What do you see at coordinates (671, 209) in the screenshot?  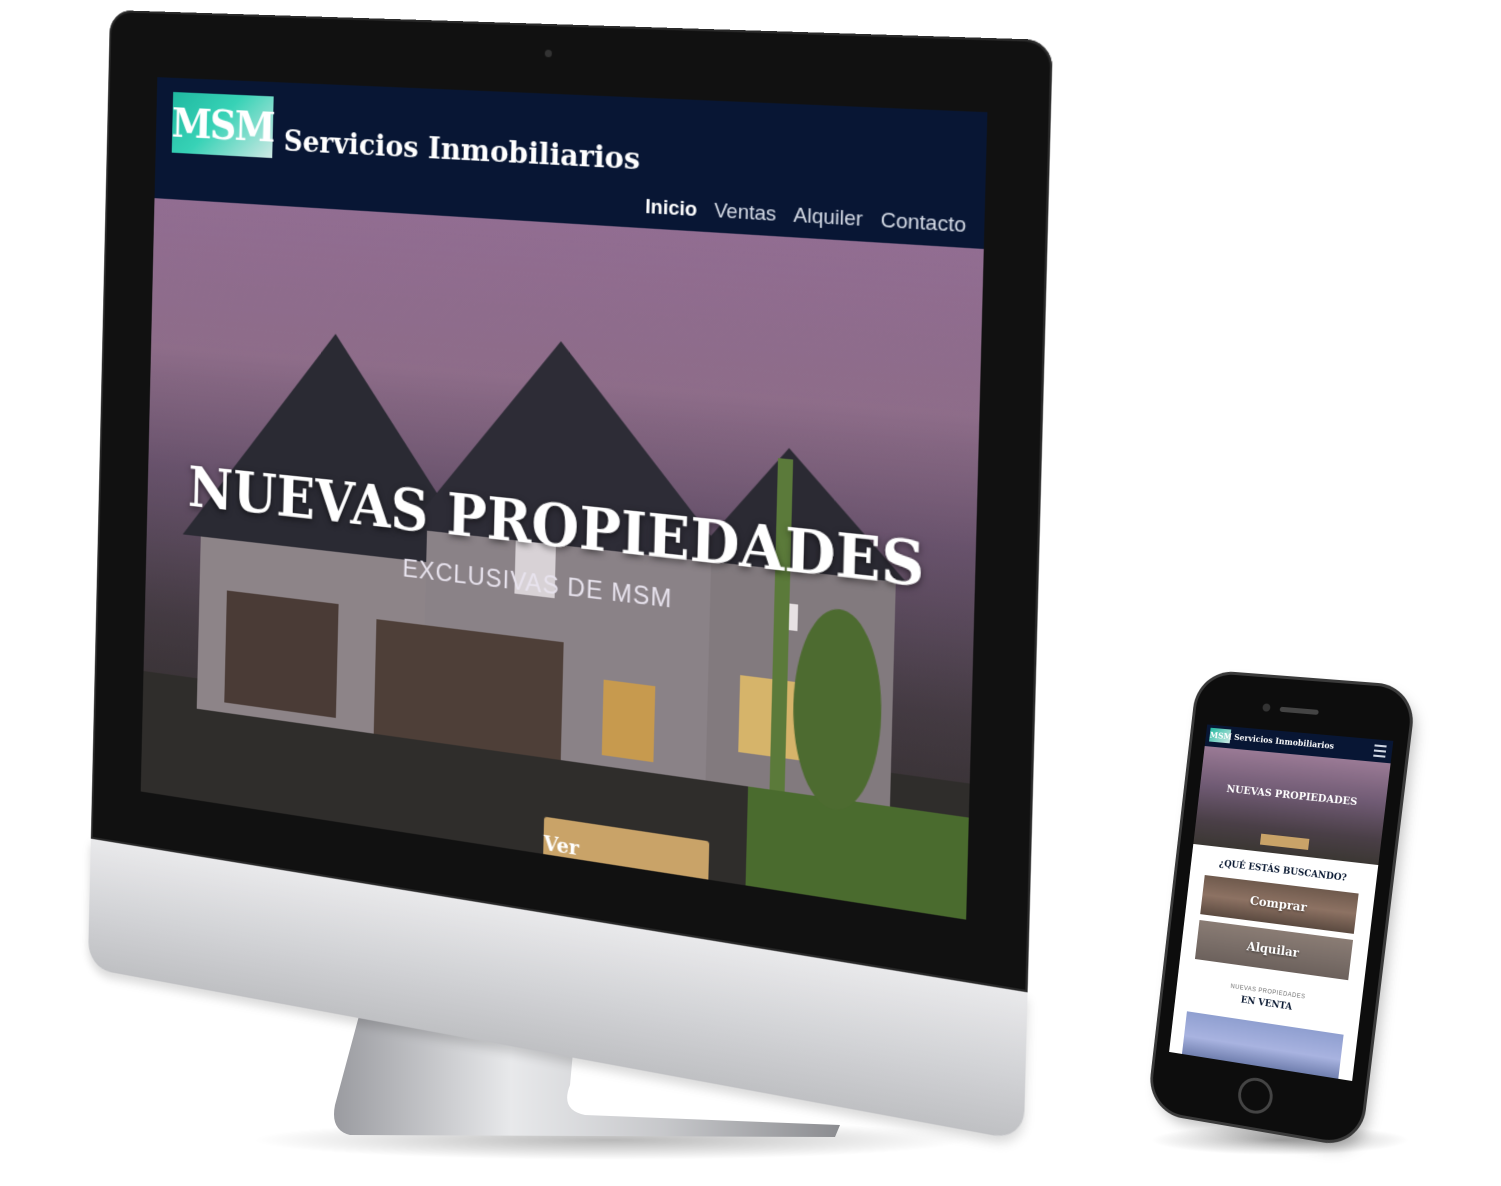 I see `nav-inicio: Inicio` at bounding box center [671, 209].